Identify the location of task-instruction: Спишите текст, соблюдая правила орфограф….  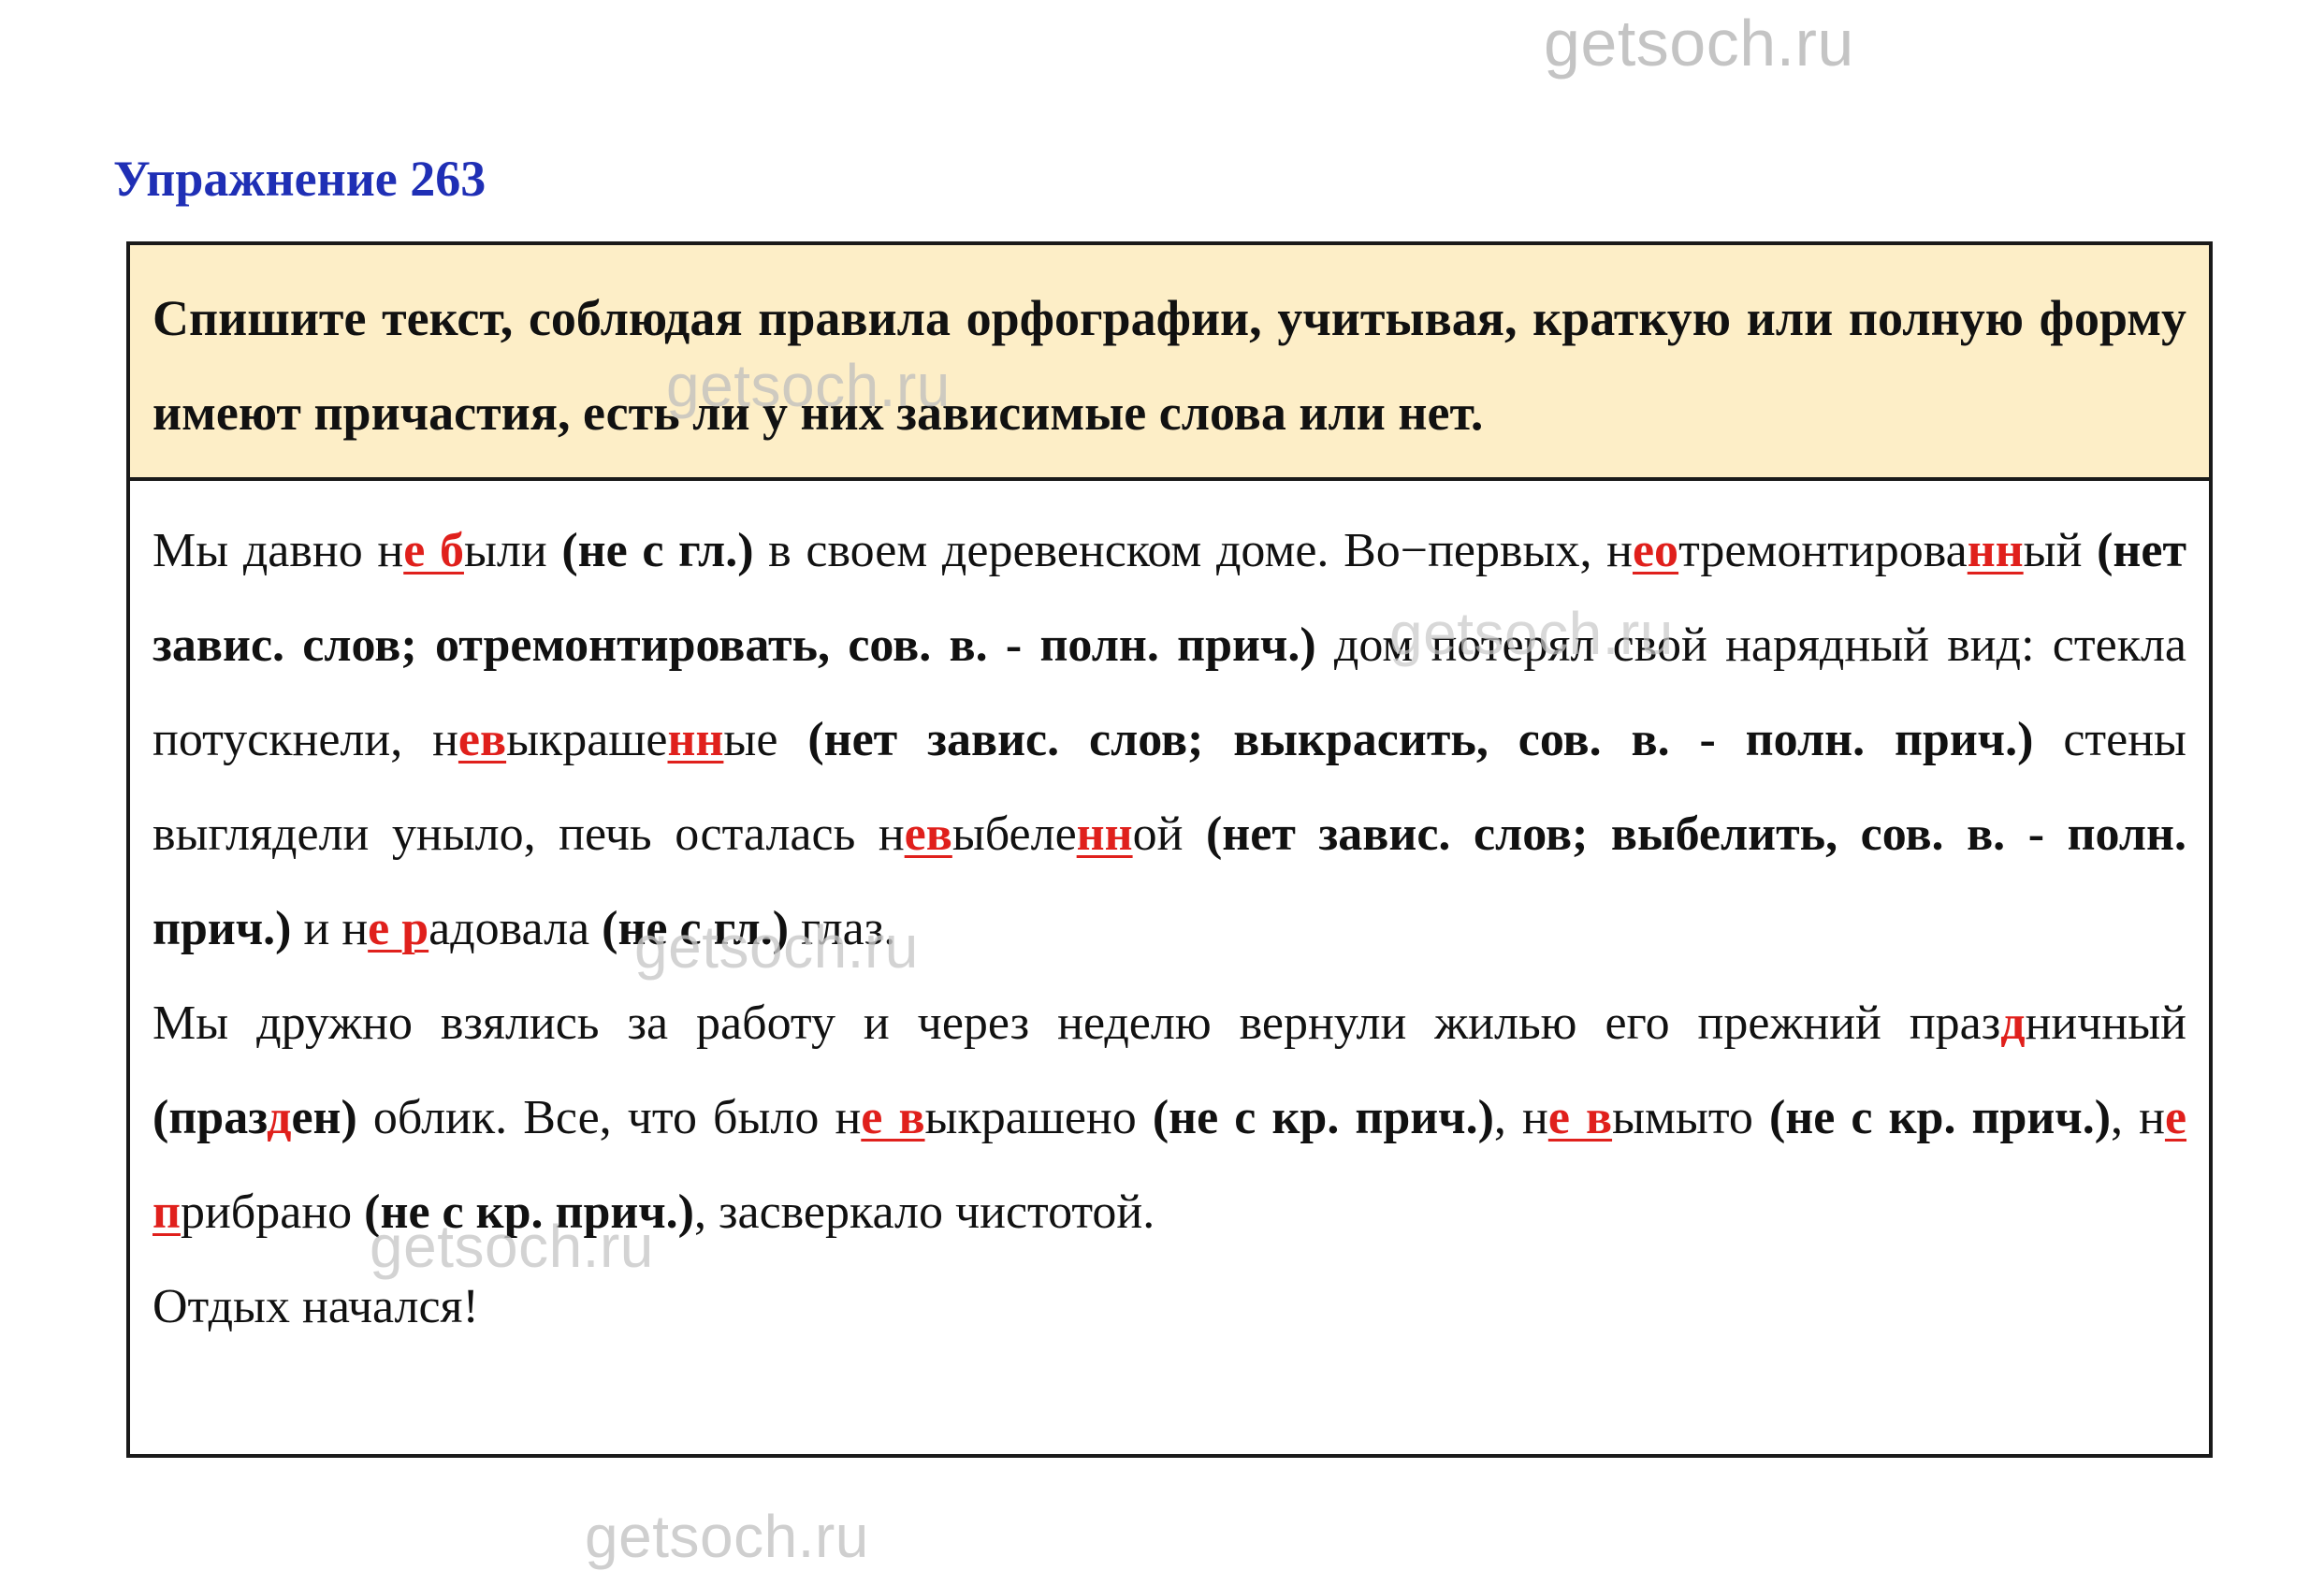
(1170, 363).